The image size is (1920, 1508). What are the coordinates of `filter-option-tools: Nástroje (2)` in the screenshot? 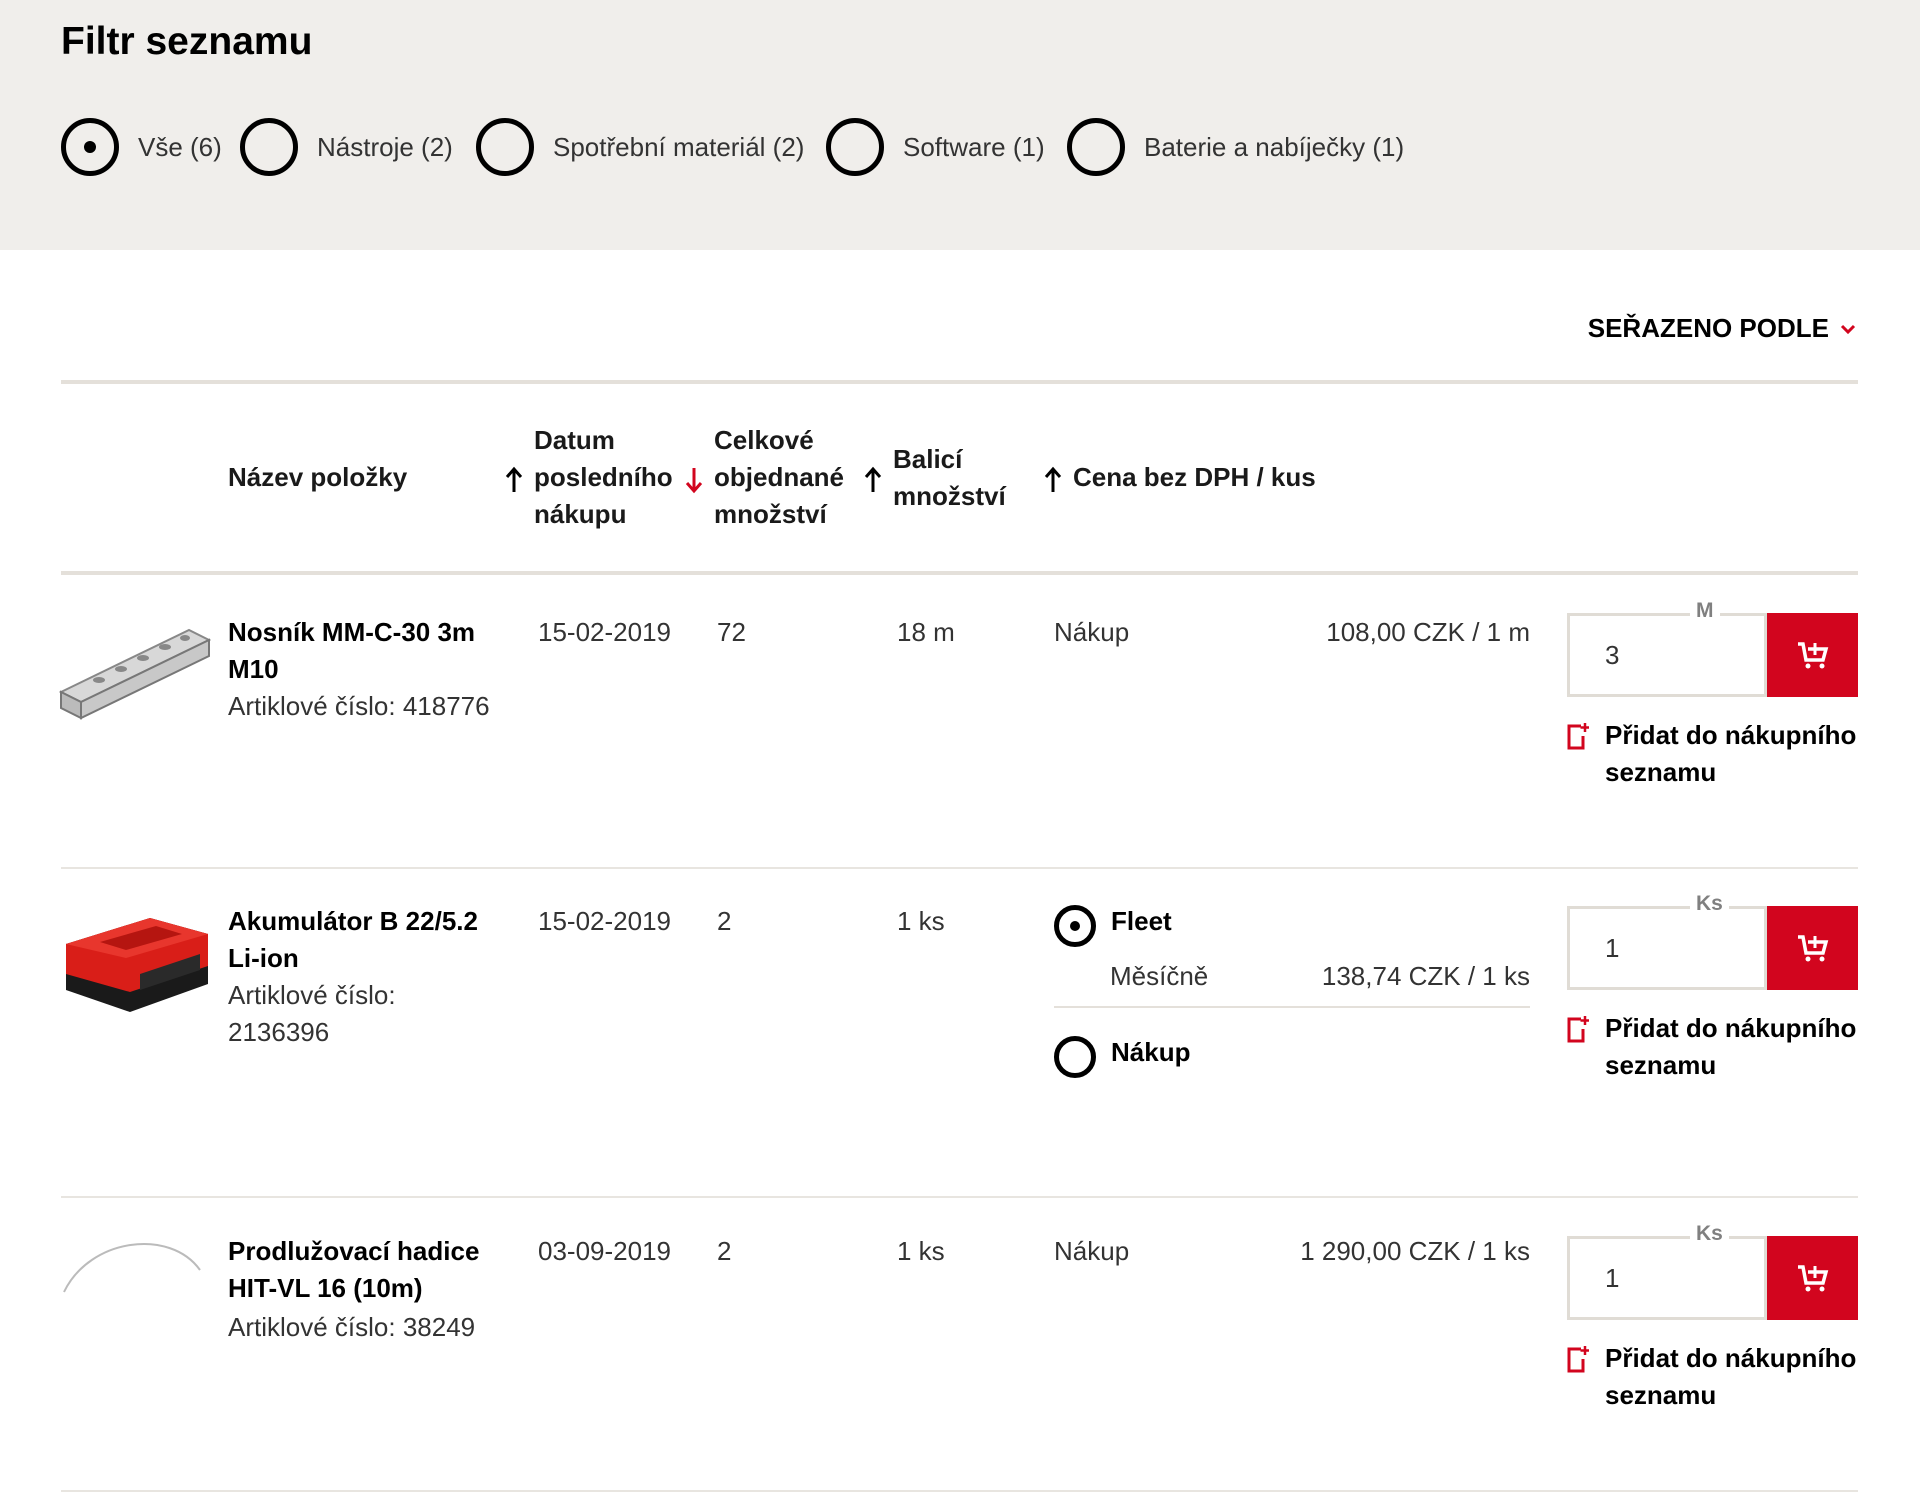 It's located at (346, 147).